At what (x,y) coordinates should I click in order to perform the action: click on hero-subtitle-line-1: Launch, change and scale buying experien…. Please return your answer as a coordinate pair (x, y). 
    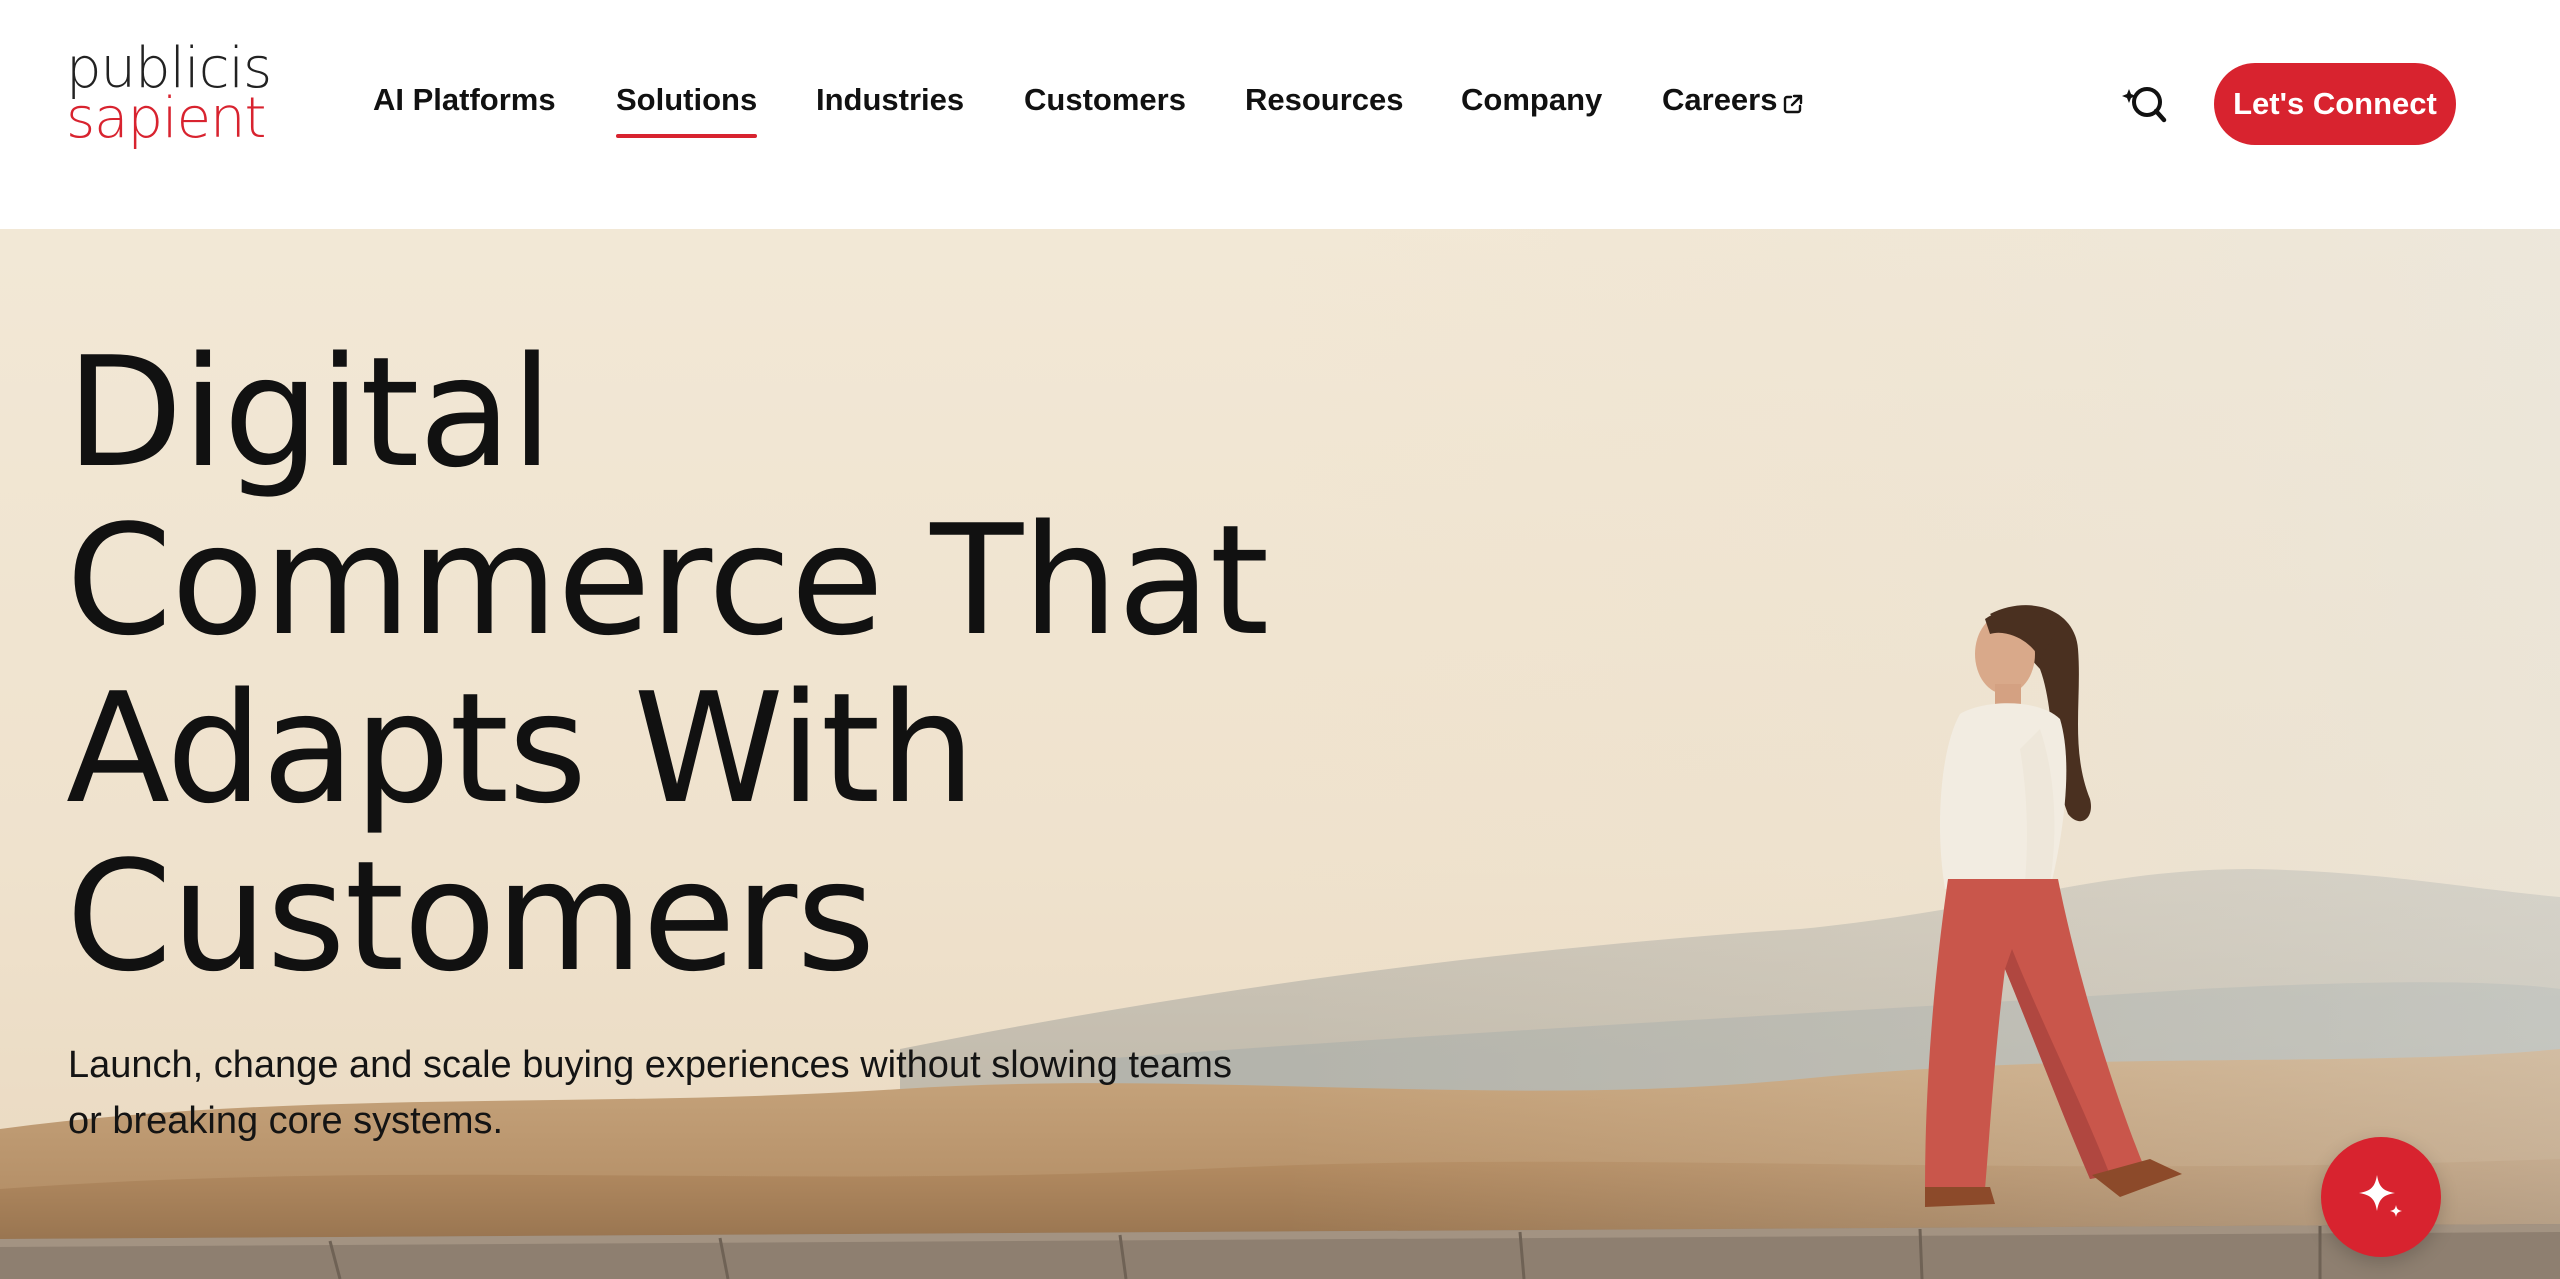
    Looking at the image, I should click on (650, 1065).